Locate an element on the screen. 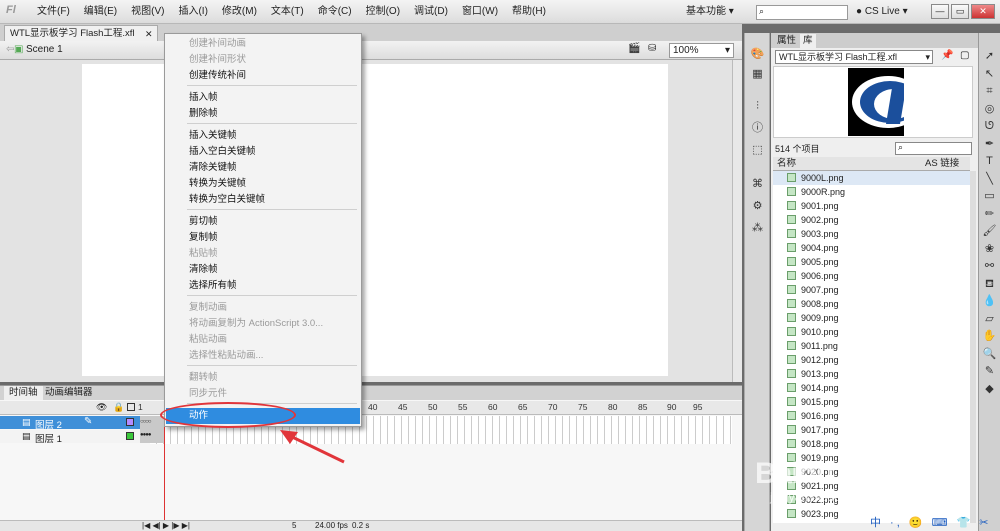 Image resolution: width=1000 pixels, height=531 pixels. library-item: 9011.png is located at coordinates (871, 346).